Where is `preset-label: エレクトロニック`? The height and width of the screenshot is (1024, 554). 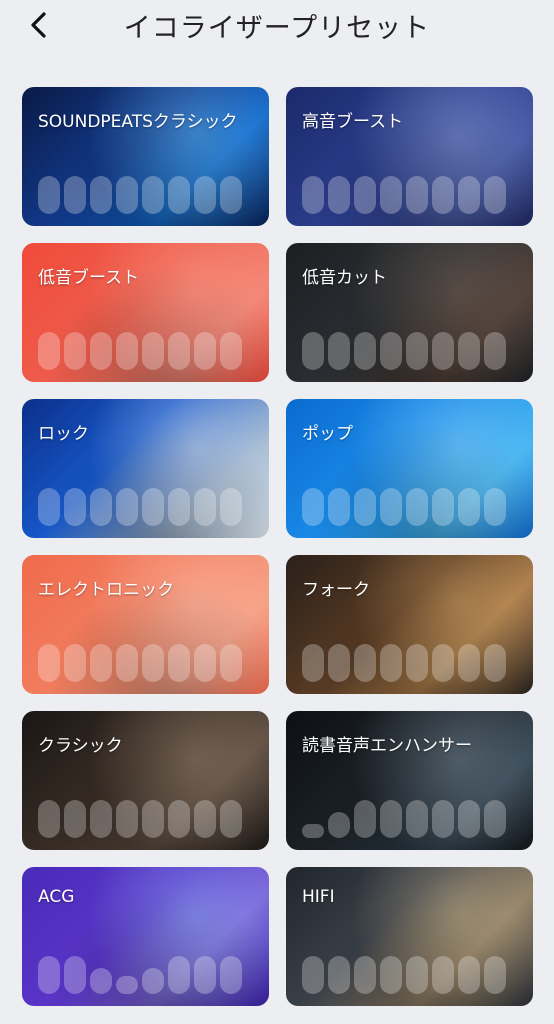 preset-label: エレクトロニック is located at coordinates (106, 590).